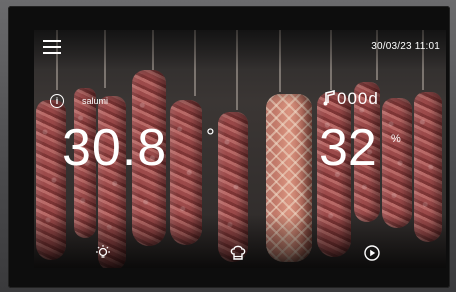  Describe the element at coordinates (57, 101) in the screenshot. I see `info-icon: i` at that location.